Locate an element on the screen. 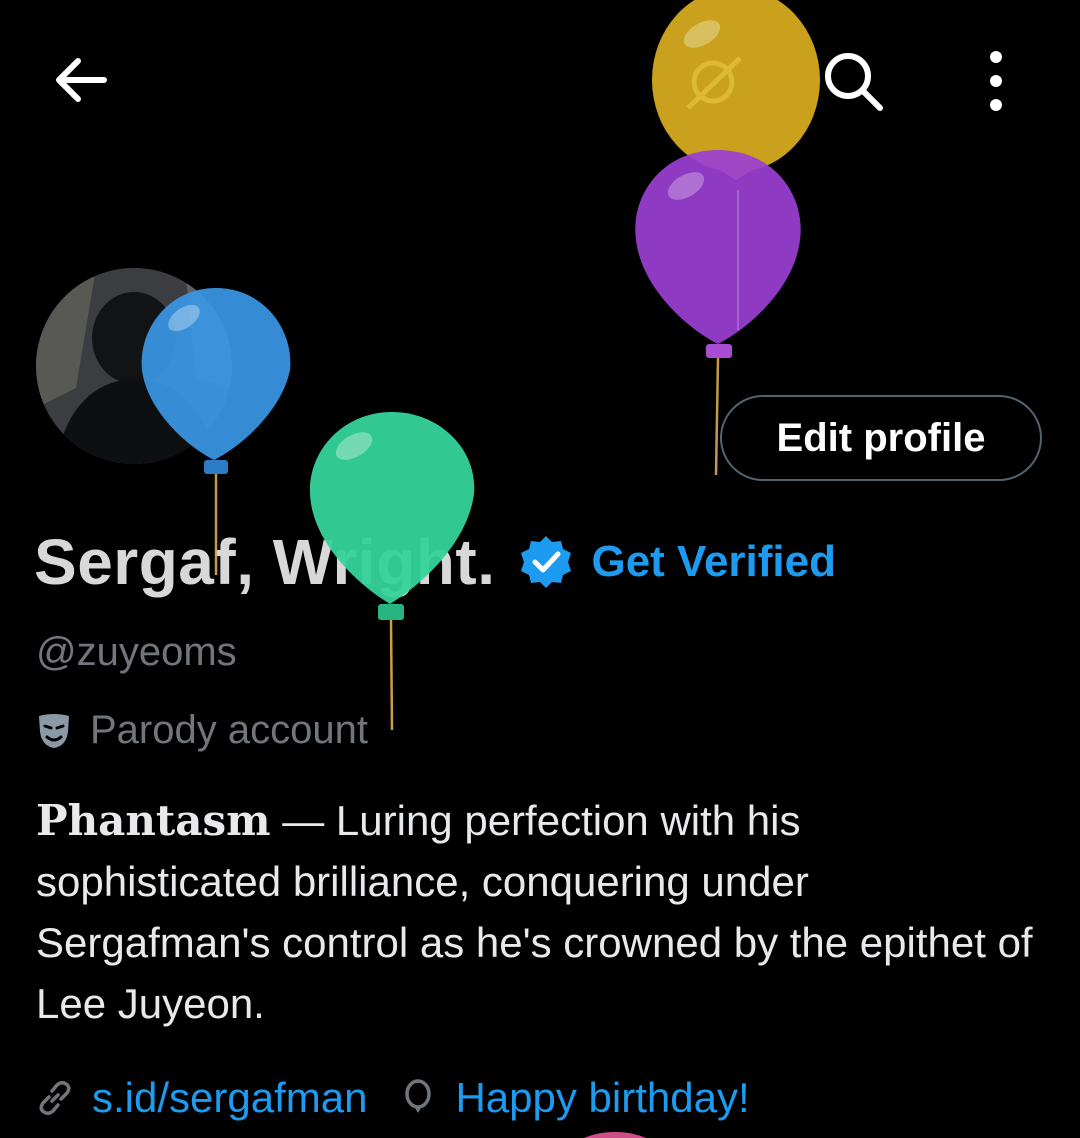 The width and height of the screenshot is (1080, 1138). avatar is located at coordinates (134, 366).